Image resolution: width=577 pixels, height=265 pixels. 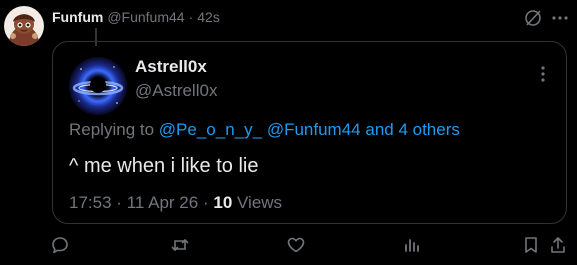 I want to click on tweet-header: Funfum @Funfum44 · 42s, so click(x=136, y=17).